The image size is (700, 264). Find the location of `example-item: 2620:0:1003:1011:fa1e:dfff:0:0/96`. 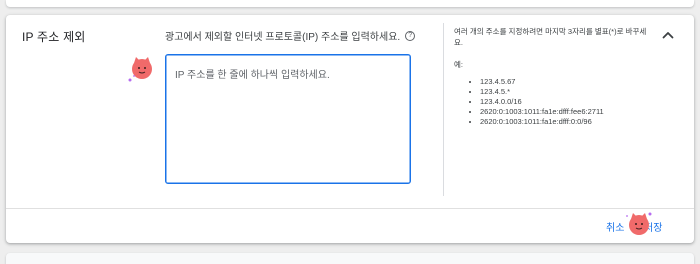

example-item: 2620:0:1003:1011:fa1e:dfff:0:0/96 is located at coordinates (567, 122).